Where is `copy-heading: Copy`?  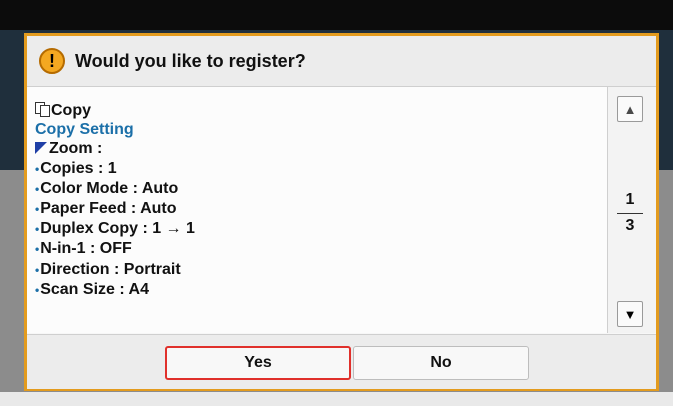
copy-heading: Copy is located at coordinates (115, 110).